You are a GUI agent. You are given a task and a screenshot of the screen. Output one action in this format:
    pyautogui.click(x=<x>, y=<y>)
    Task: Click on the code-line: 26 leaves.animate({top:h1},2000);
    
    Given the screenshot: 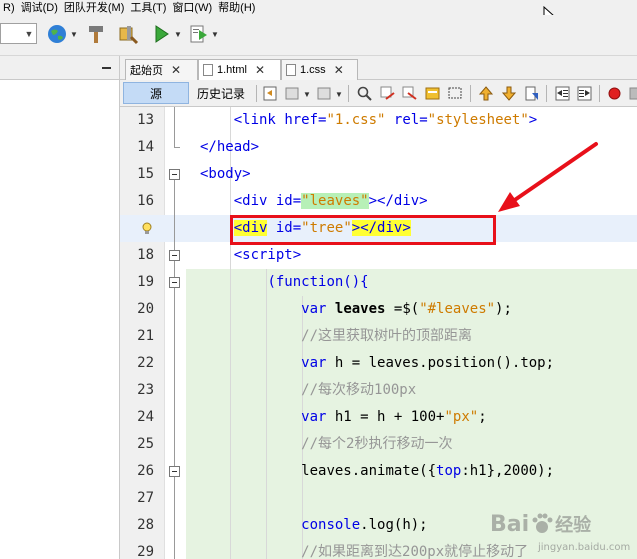 What is the action you would take?
    pyautogui.click(x=378, y=471)
    